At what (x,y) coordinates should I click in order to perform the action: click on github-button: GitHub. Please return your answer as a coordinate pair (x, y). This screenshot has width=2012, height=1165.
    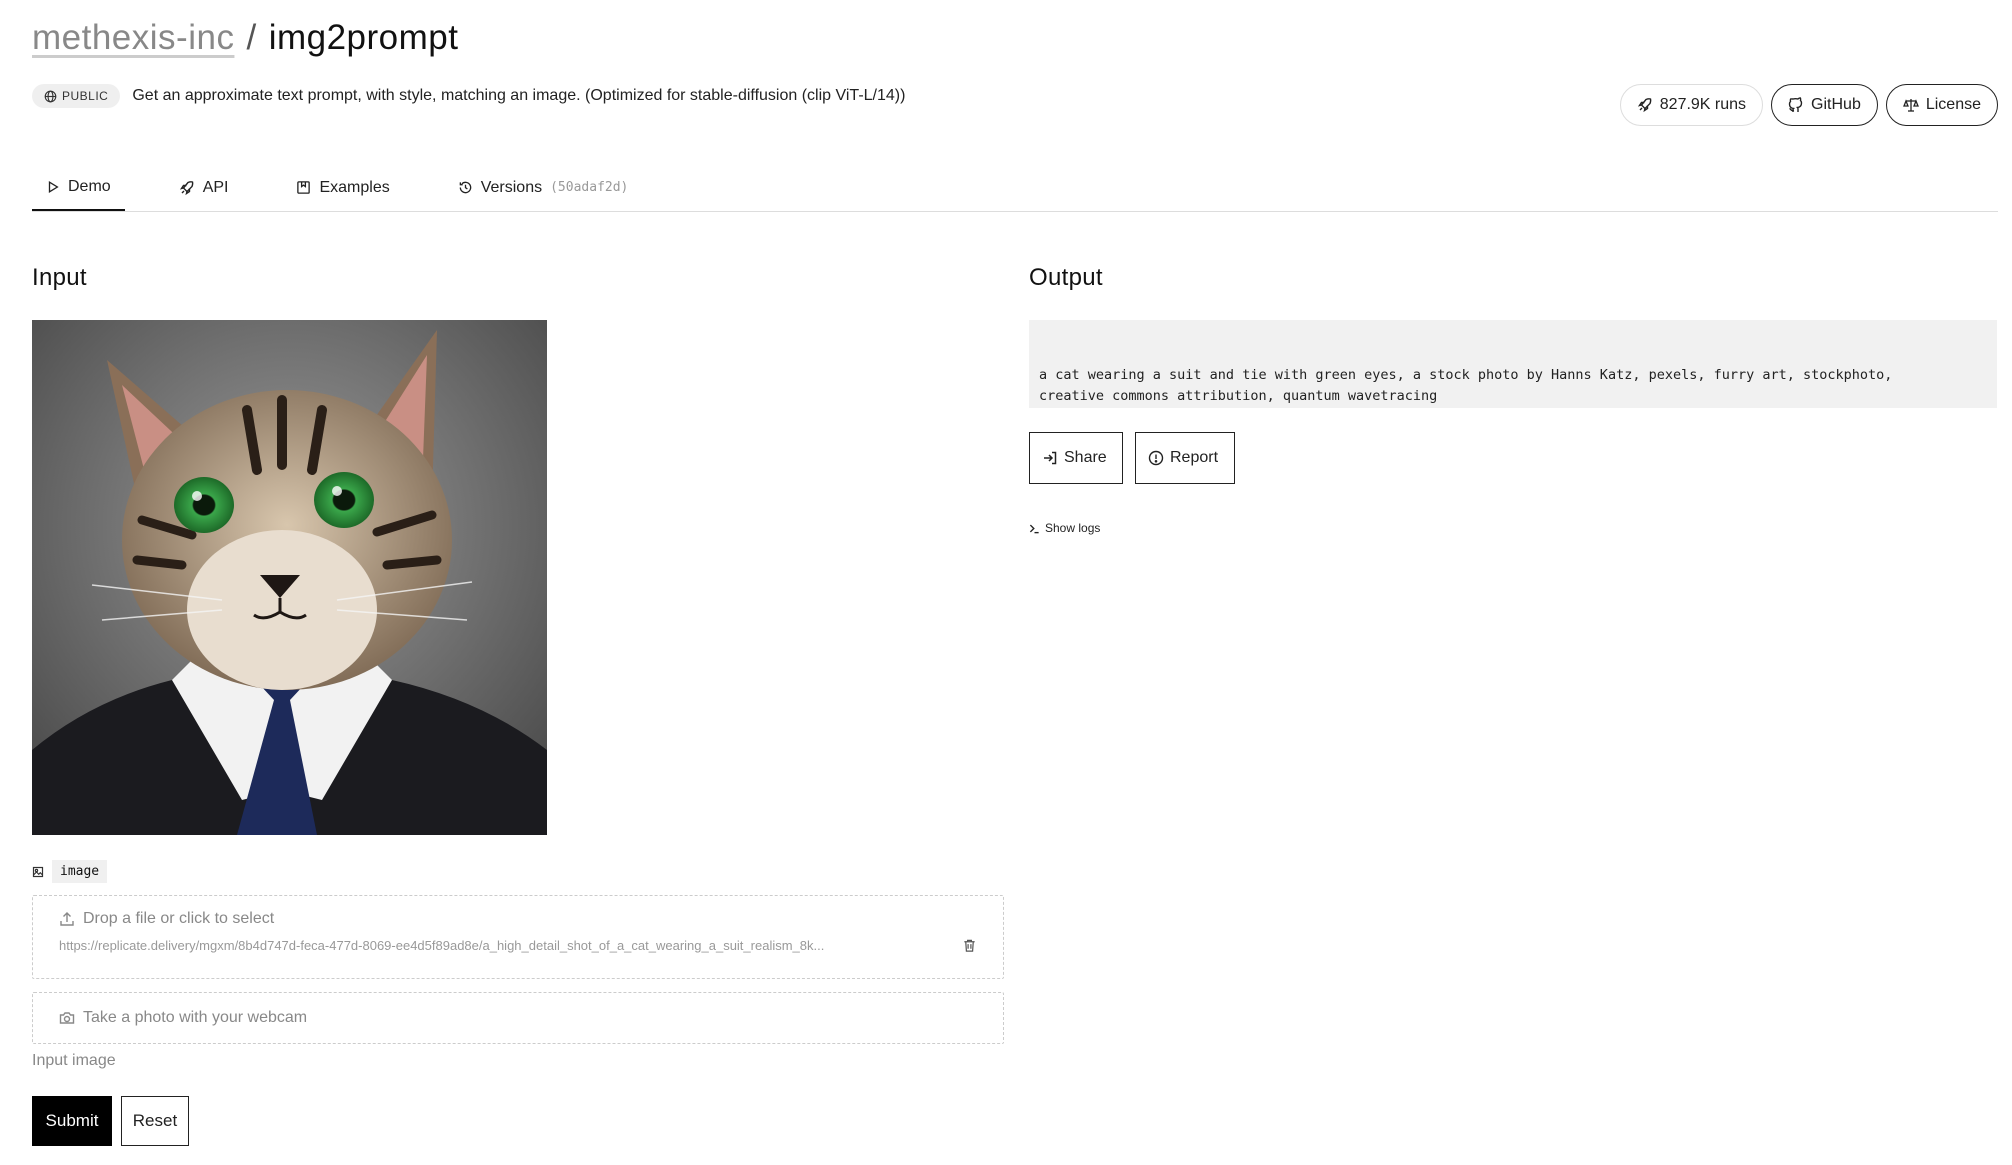
    Looking at the image, I should click on (1824, 105).